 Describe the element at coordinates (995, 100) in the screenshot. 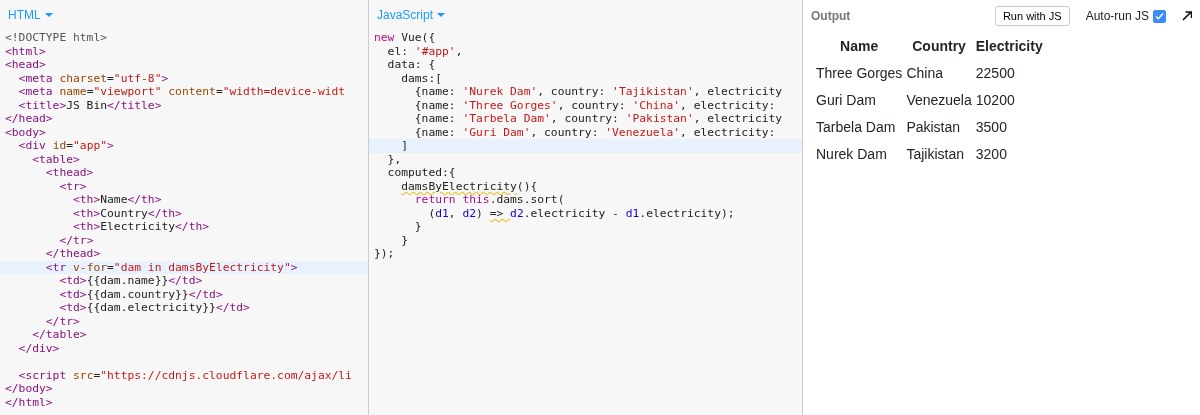

I see `table-cell-text: 10200` at that location.